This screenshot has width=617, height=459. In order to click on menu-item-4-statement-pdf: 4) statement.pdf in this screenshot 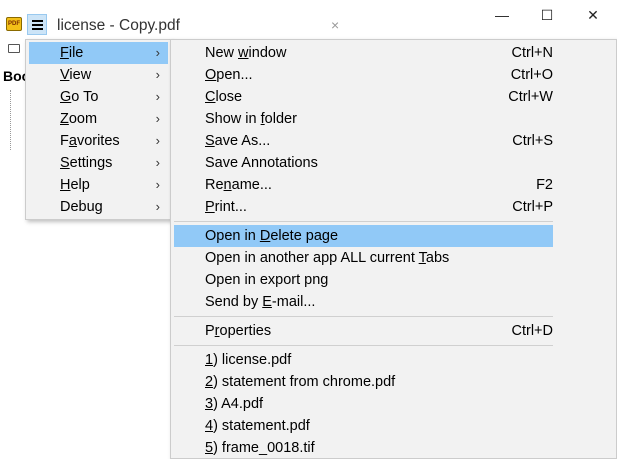, I will do `click(363, 426)`.